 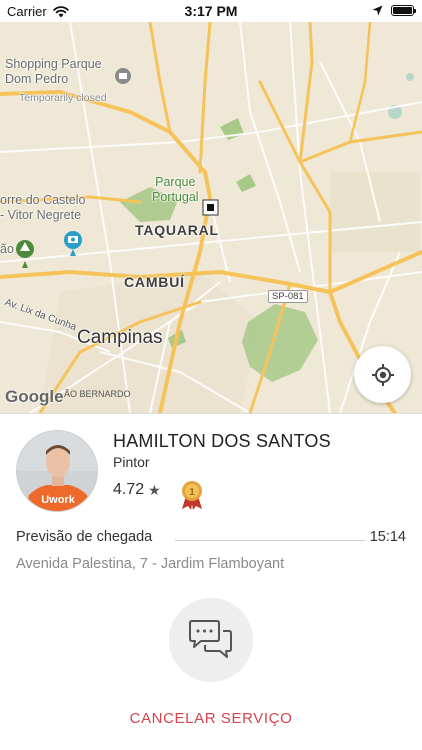 What do you see at coordinates (288, 296) in the screenshot?
I see `map-label-route: SP-081` at bounding box center [288, 296].